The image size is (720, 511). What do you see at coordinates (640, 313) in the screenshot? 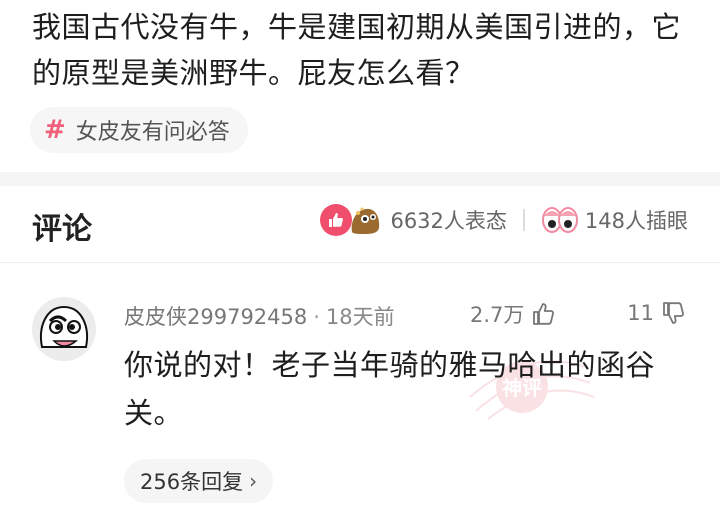
I see `dislike-count: 11` at bounding box center [640, 313].